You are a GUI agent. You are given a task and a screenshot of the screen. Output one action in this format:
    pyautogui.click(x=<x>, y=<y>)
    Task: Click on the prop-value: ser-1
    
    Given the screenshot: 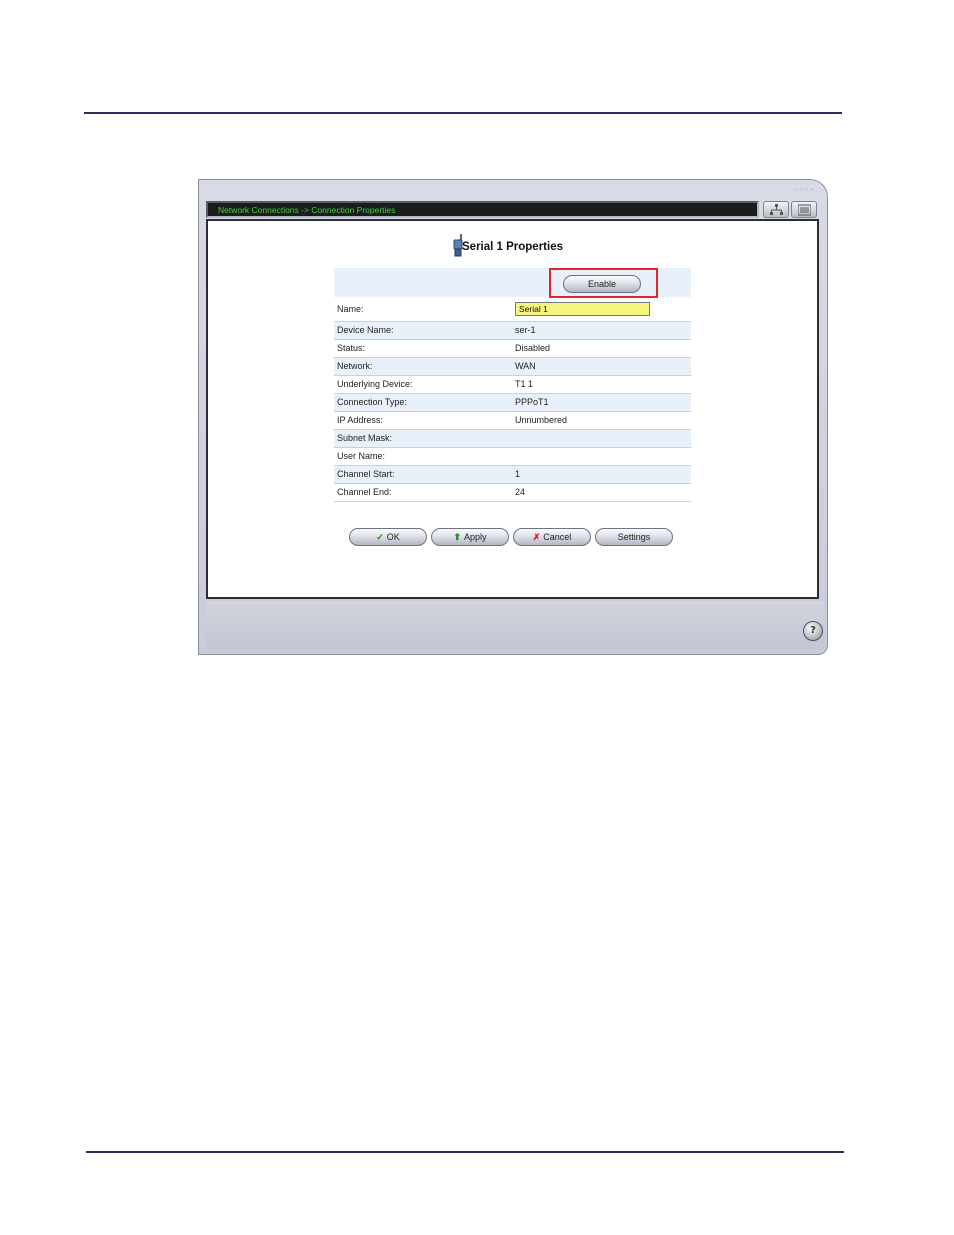 What is the action you would take?
    pyautogui.click(x=601, y=330)
    